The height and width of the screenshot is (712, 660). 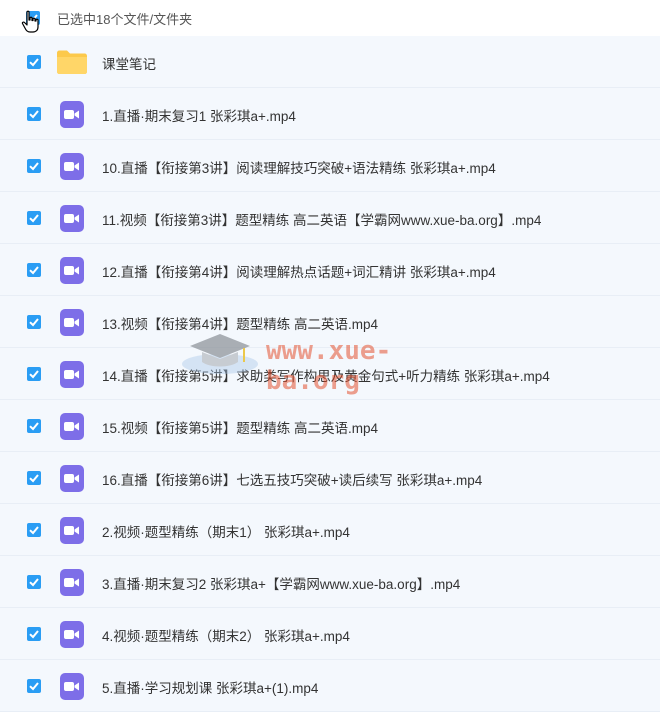 I want to click on list-item-file: 14.直播【衔接第5讲】求助类写作构思及黄金句式+听力精练 张彩琪a+.mp4, so click(x=330, y=374).